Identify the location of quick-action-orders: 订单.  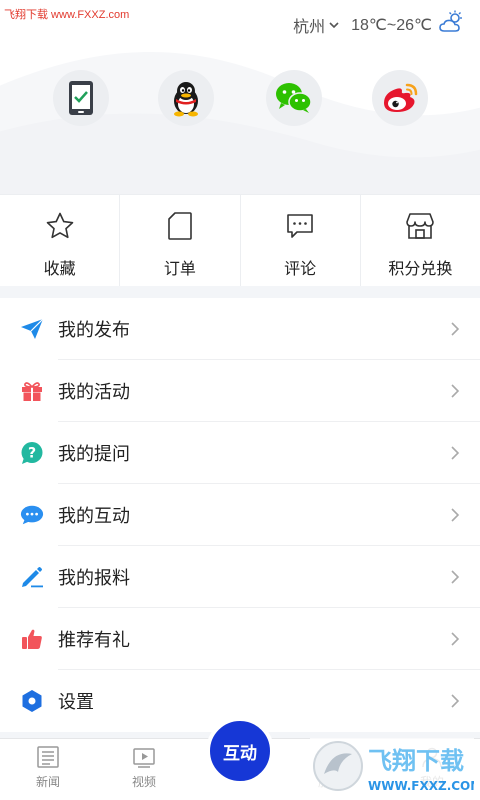
(180, 240).